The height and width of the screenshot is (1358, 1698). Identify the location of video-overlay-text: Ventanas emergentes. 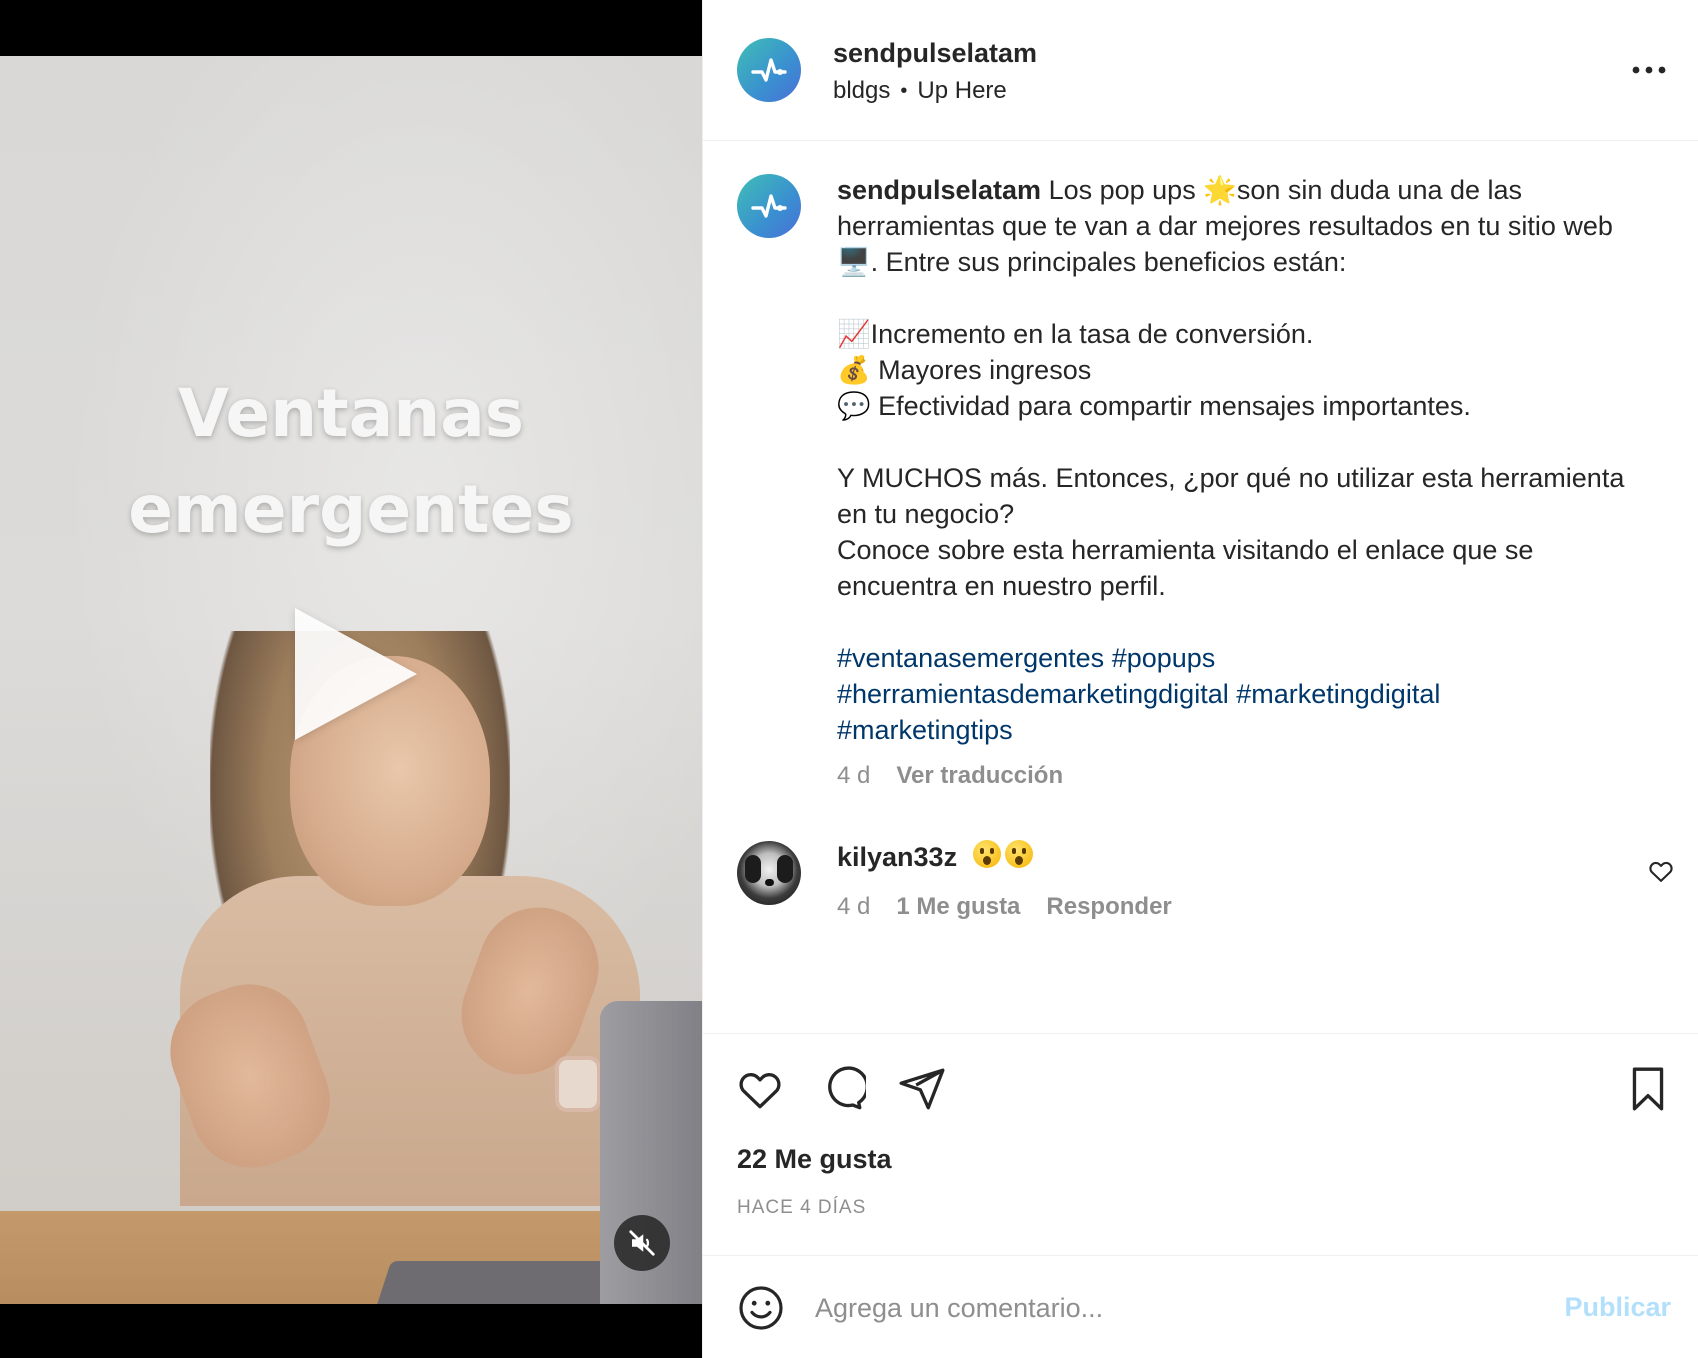
(351, 462).